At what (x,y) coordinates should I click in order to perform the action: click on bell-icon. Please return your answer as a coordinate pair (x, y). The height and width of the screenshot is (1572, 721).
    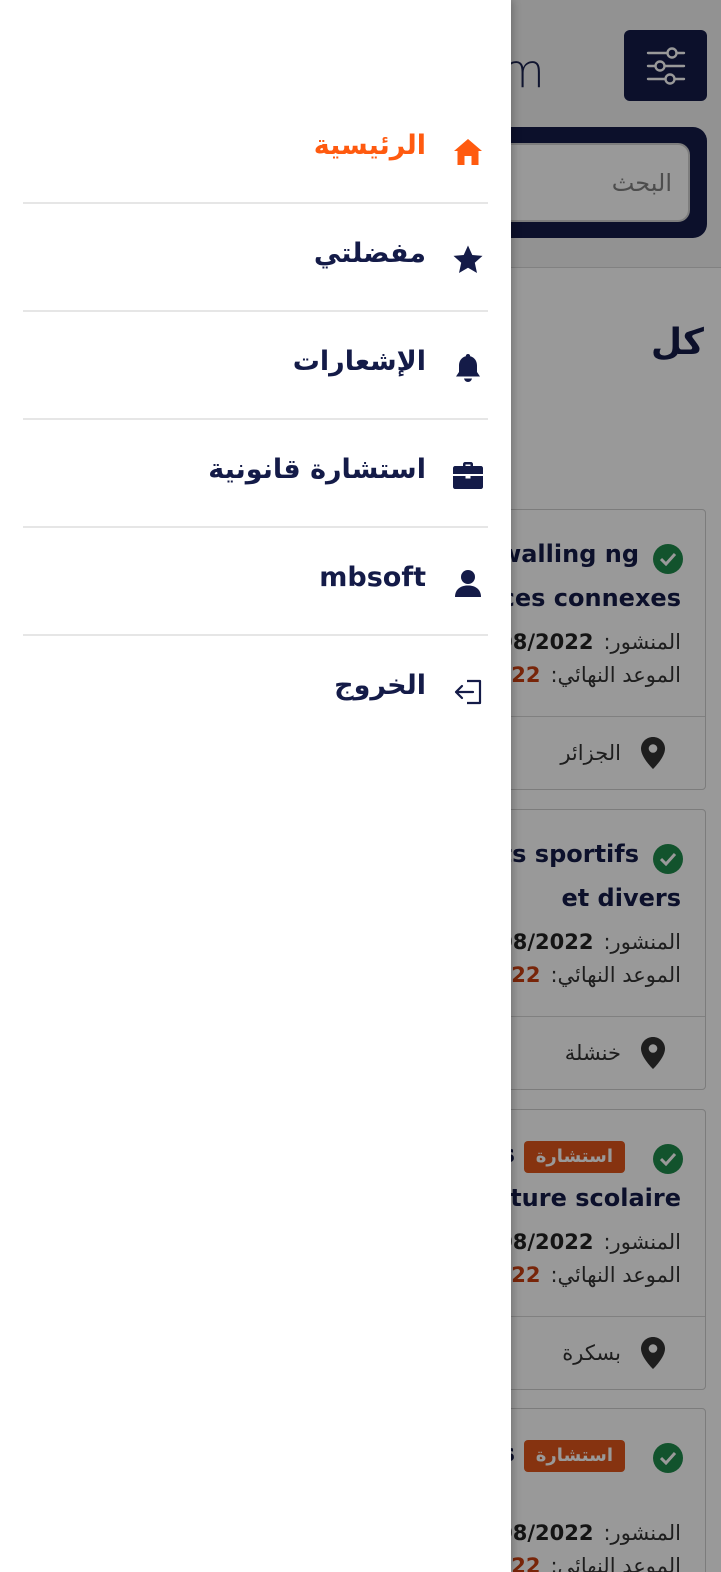
    Looking at the image, I should click on (468, 368).